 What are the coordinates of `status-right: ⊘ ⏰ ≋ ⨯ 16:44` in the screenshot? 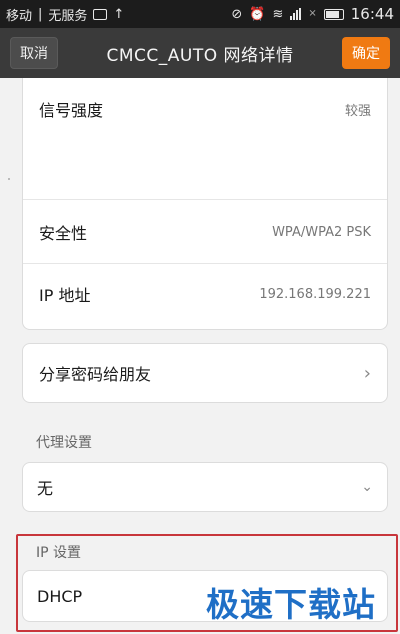 It's located at (312, 14).